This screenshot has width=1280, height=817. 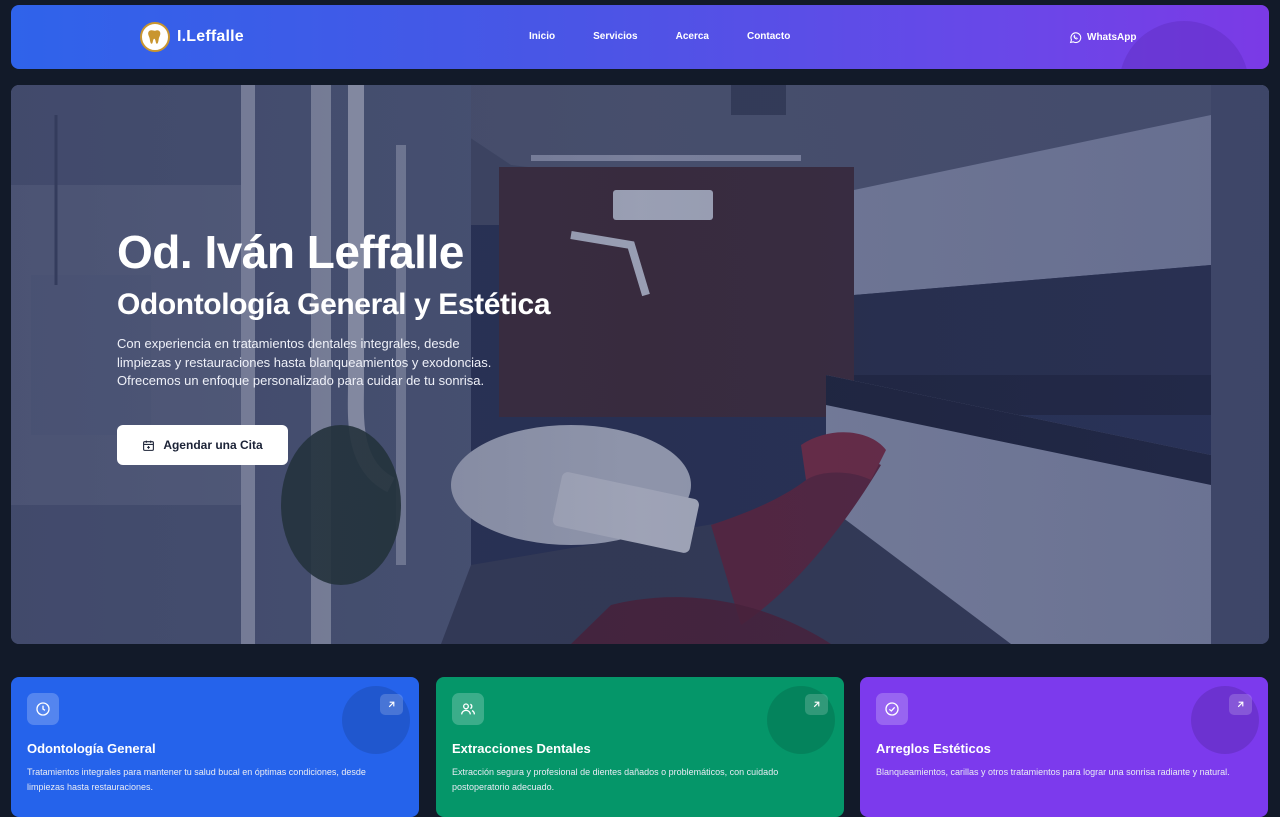 I want to click on brand-name: I.Leffalle, so click(x=210, y=36).